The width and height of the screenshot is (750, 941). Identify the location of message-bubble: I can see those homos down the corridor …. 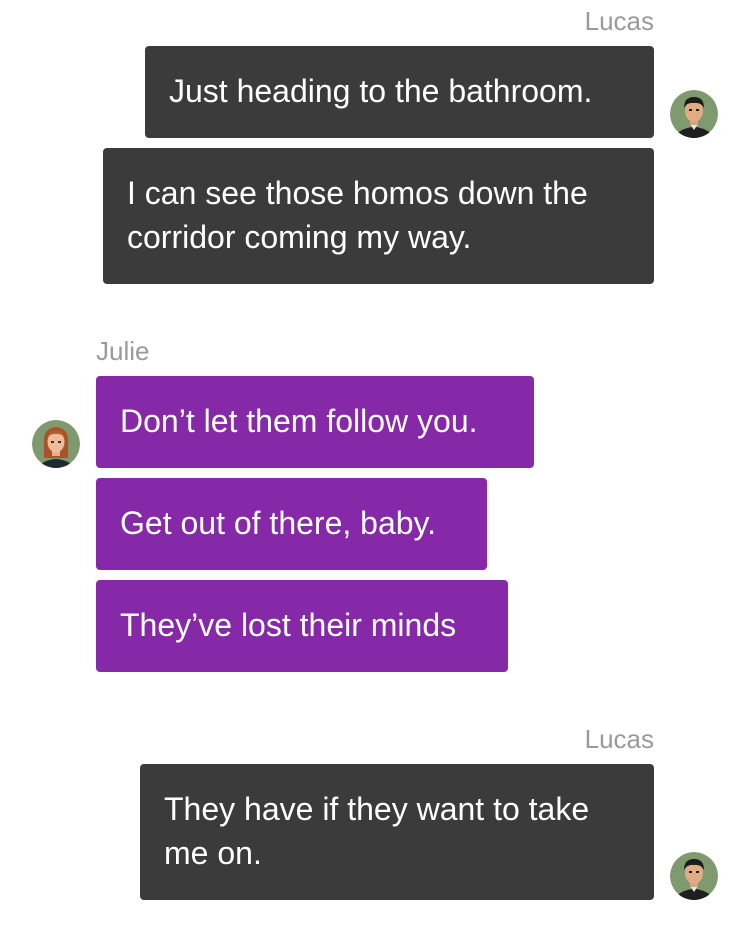
(378, 216).